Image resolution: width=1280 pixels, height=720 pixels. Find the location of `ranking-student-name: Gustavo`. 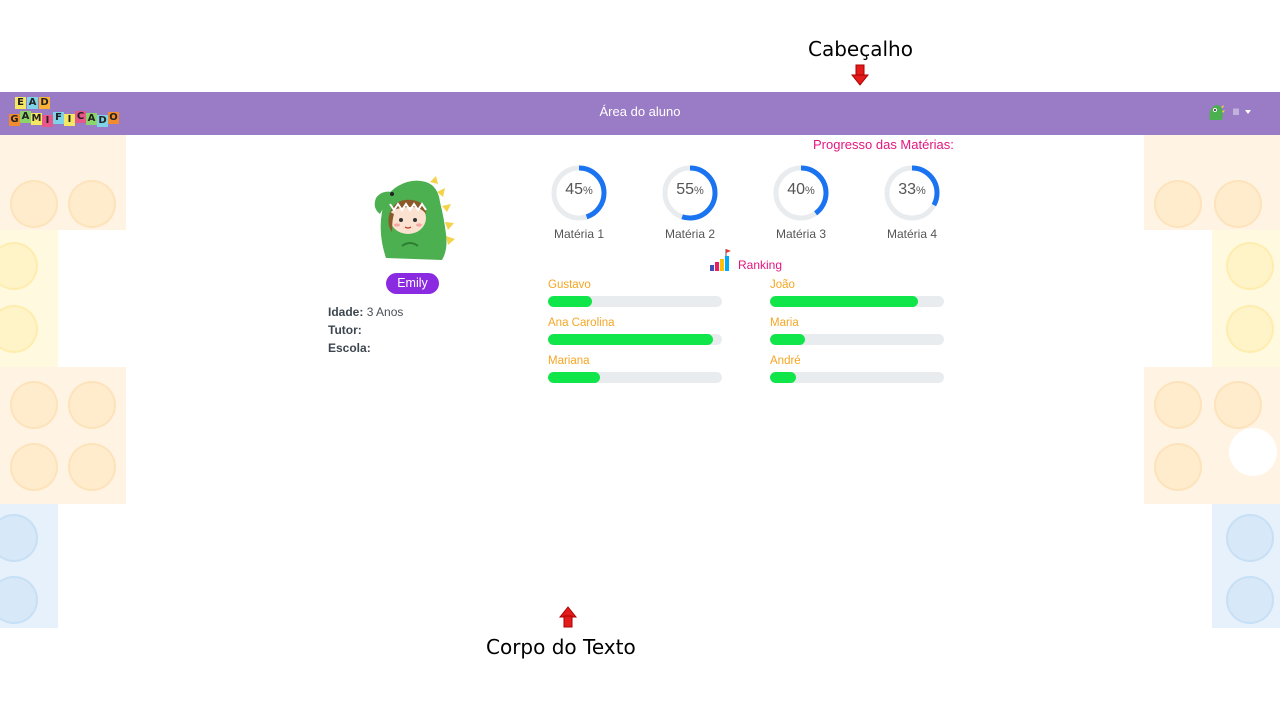

ranking-student-name: Gustavo is located at coordinates (569, 285).